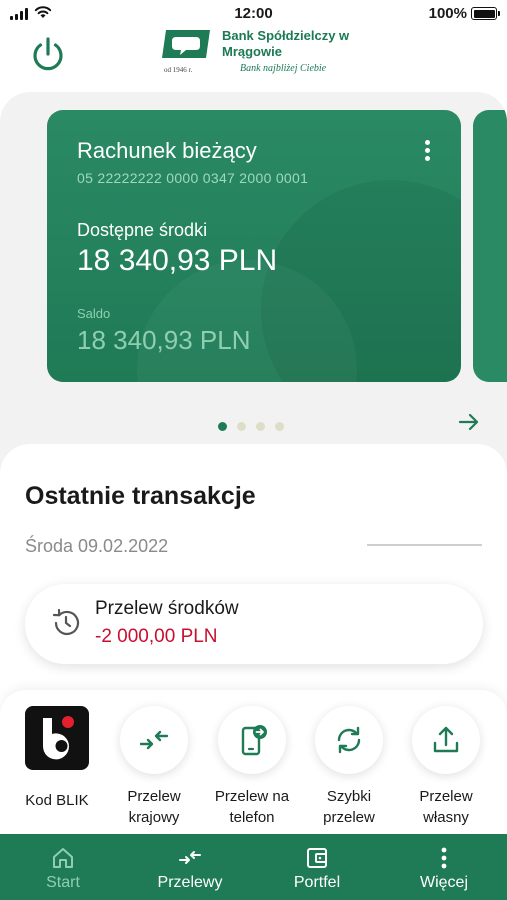  Describe the element at coordinates (469, 422) in the screenshot. I see `arrow-right-icon` at that location.